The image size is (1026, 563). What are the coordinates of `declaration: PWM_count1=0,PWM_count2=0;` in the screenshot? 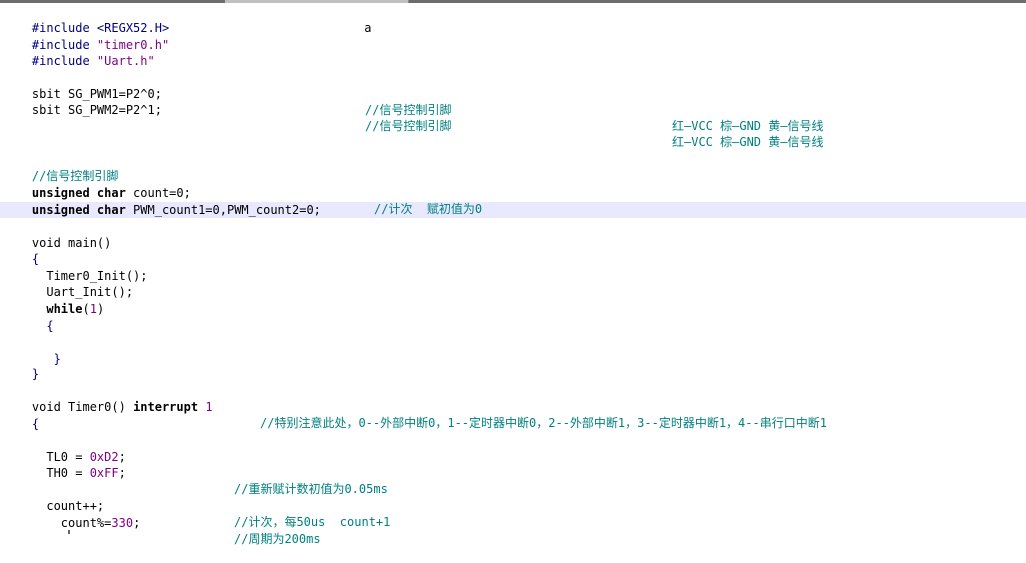 It's located at (223, 210).